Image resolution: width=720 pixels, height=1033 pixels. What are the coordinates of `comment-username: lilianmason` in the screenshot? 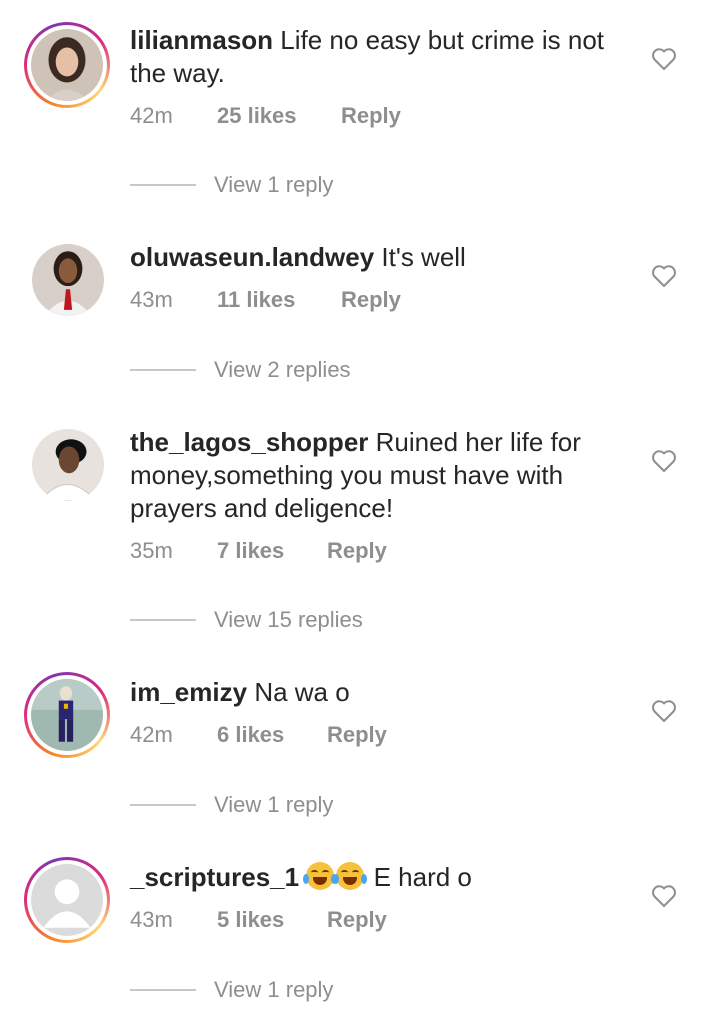 It's located at (201, 40).